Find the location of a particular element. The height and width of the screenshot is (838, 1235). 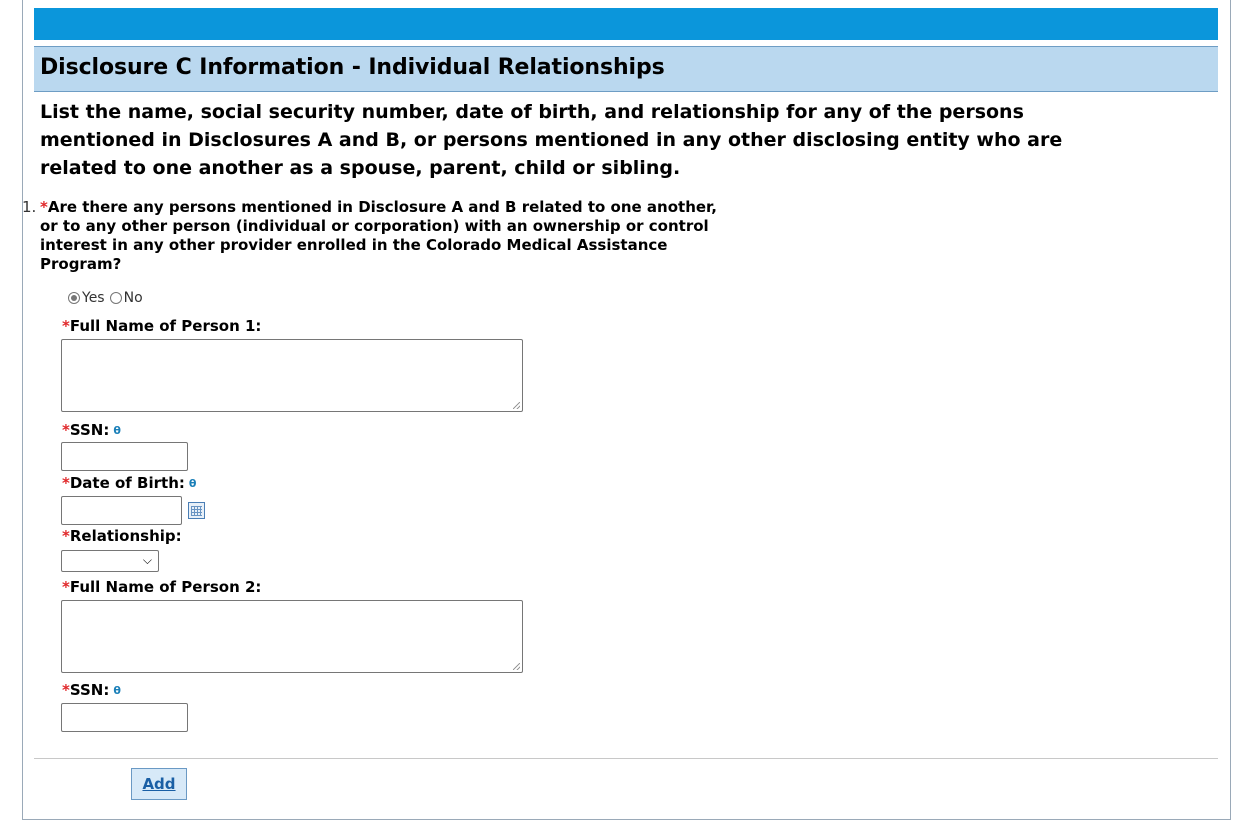

ssn2-input is located at coordinates (124, 717).